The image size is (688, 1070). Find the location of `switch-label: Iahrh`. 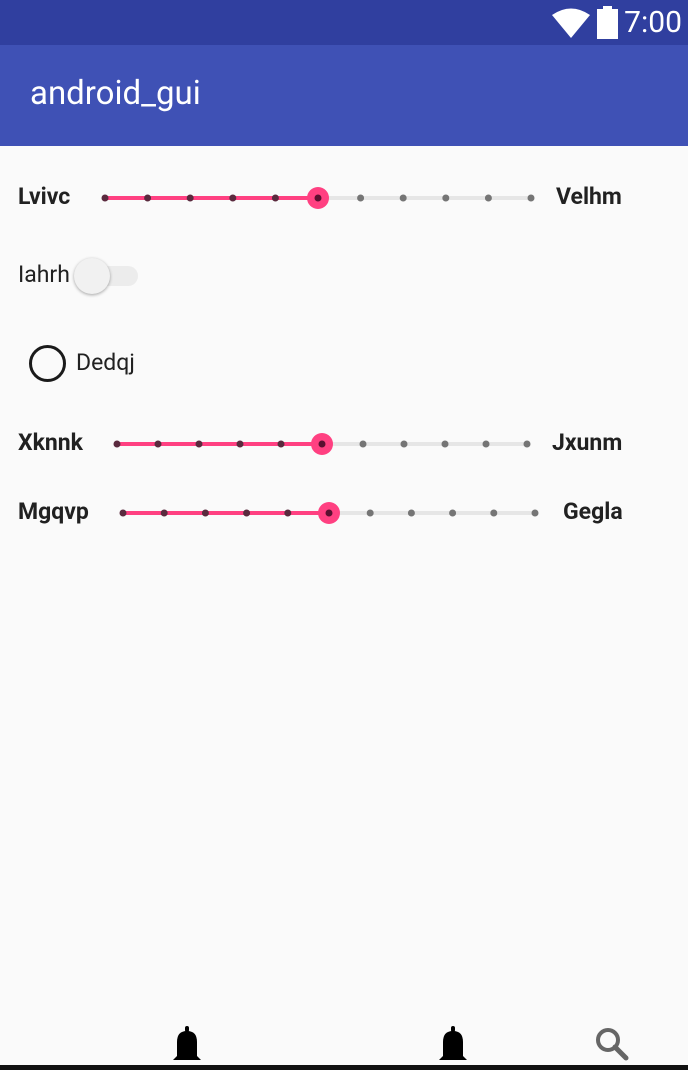

switch-label: Iahrh is located at coordinates (44, 274).